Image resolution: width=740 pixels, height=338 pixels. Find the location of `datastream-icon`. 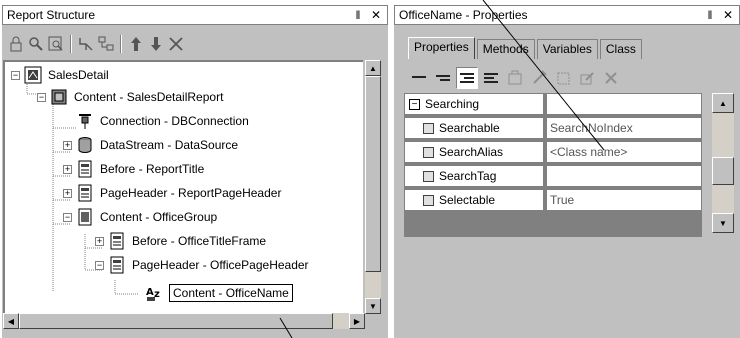

datastream-icon is located at coordinates (85, 145).